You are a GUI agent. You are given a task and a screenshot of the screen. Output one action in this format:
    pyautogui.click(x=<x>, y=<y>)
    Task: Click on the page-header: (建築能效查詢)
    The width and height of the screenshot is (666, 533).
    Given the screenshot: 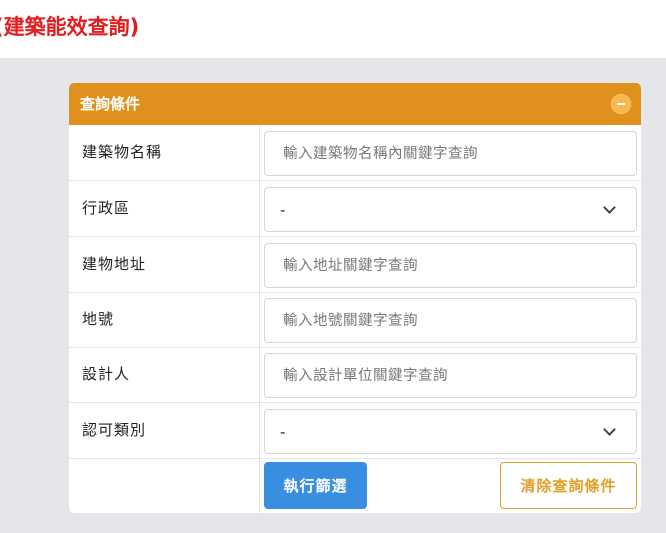 What is the action you would take?
    pyautogui.click(x=333, y=29)
    